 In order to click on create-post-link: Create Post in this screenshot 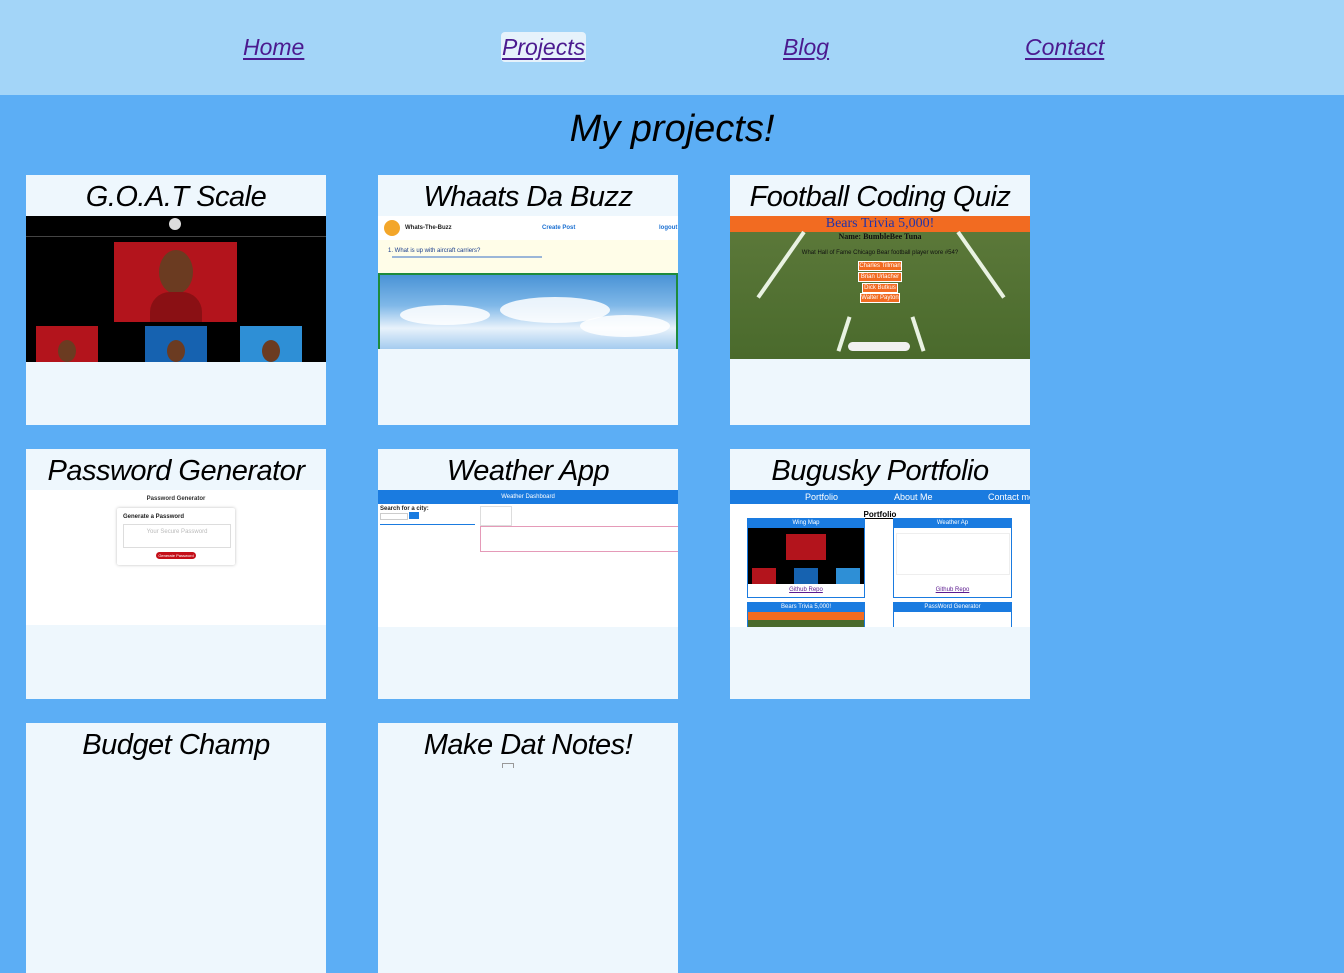, I will do `click(559, 228)`.